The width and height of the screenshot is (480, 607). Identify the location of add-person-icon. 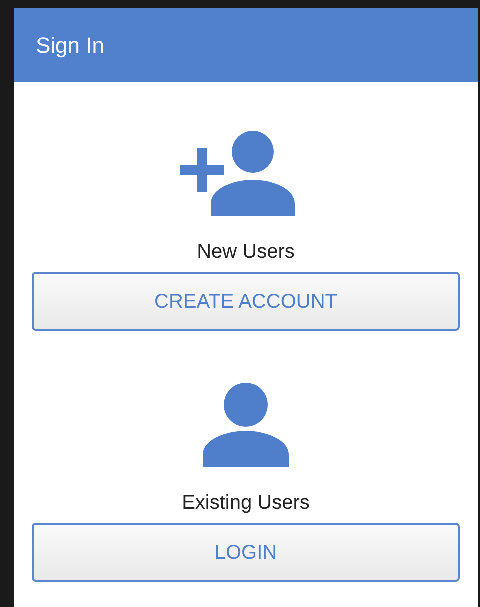
(239, 173).